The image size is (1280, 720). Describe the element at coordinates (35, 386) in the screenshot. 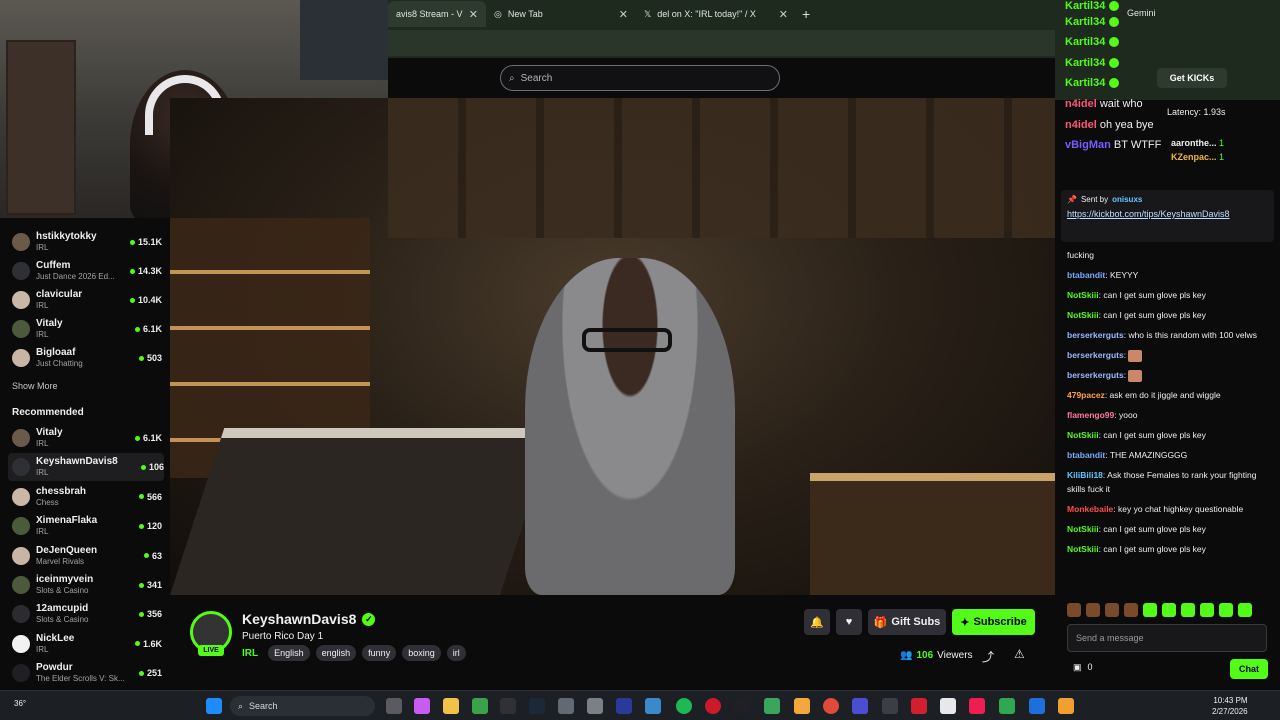

I see `show-more-link: Show More` at that location.